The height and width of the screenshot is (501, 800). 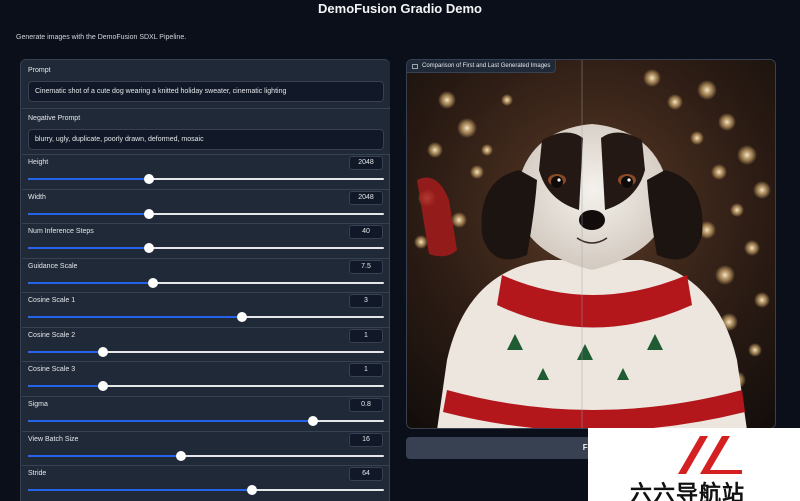 What do you see at coordinates (206, 179) in the screenshot?
I see `height-slider` at bounding box center [206, 179].